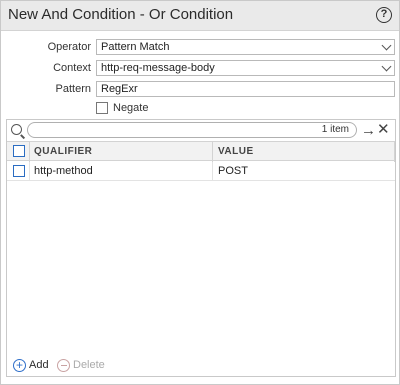 This screenshot has height=385, width=400. Describe the element at coordinates (236, 151) in the screenshot. I see `column-header-value: VALUE` at that location.